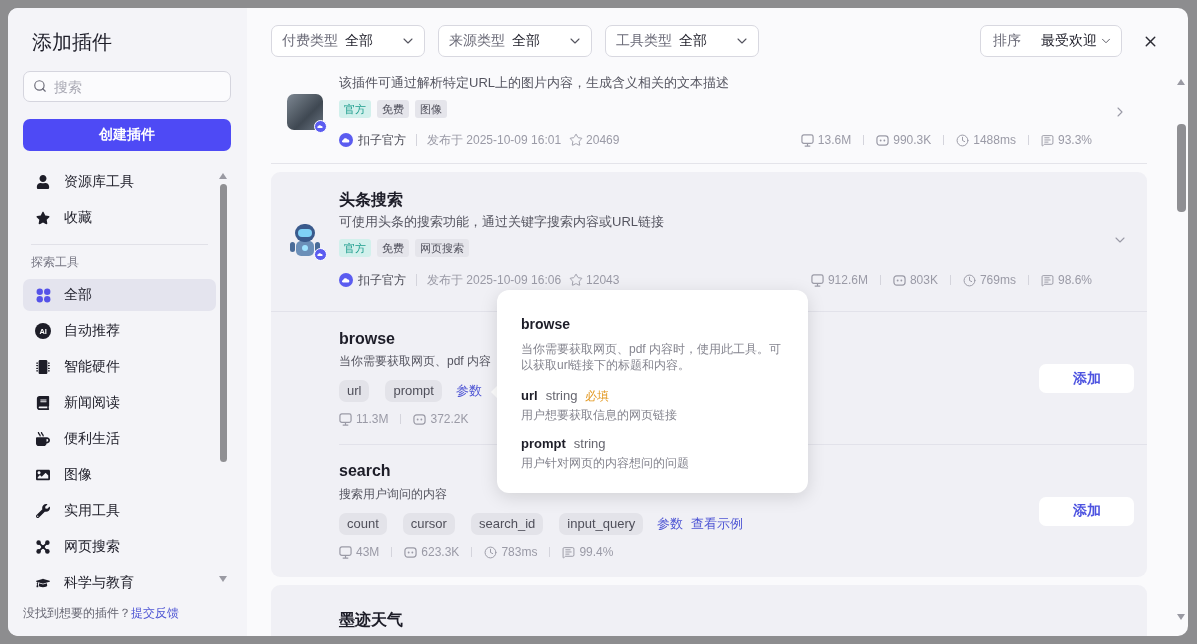 The image size is (1197, 644). Describe the element at coordinates (119, 475) in the screenshot. I see `sidebar-item: 图像` at that location.